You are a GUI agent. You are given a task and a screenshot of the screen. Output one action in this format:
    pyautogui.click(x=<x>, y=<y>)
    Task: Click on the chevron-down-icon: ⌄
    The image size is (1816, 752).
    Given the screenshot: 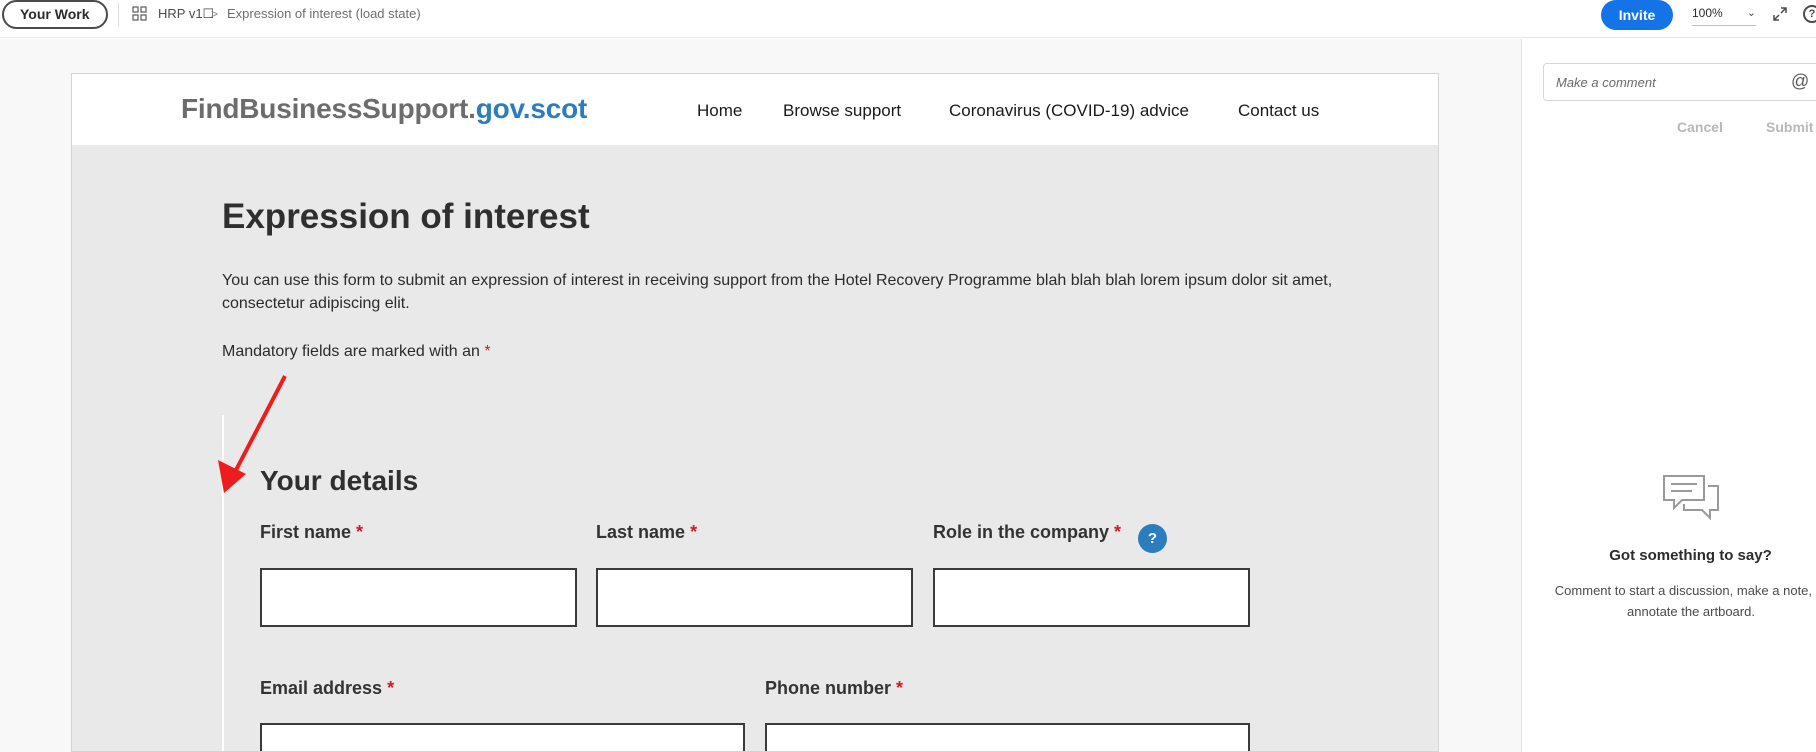 What is the action you would take?
    pyautogui.click(x=1751, y=13)
    